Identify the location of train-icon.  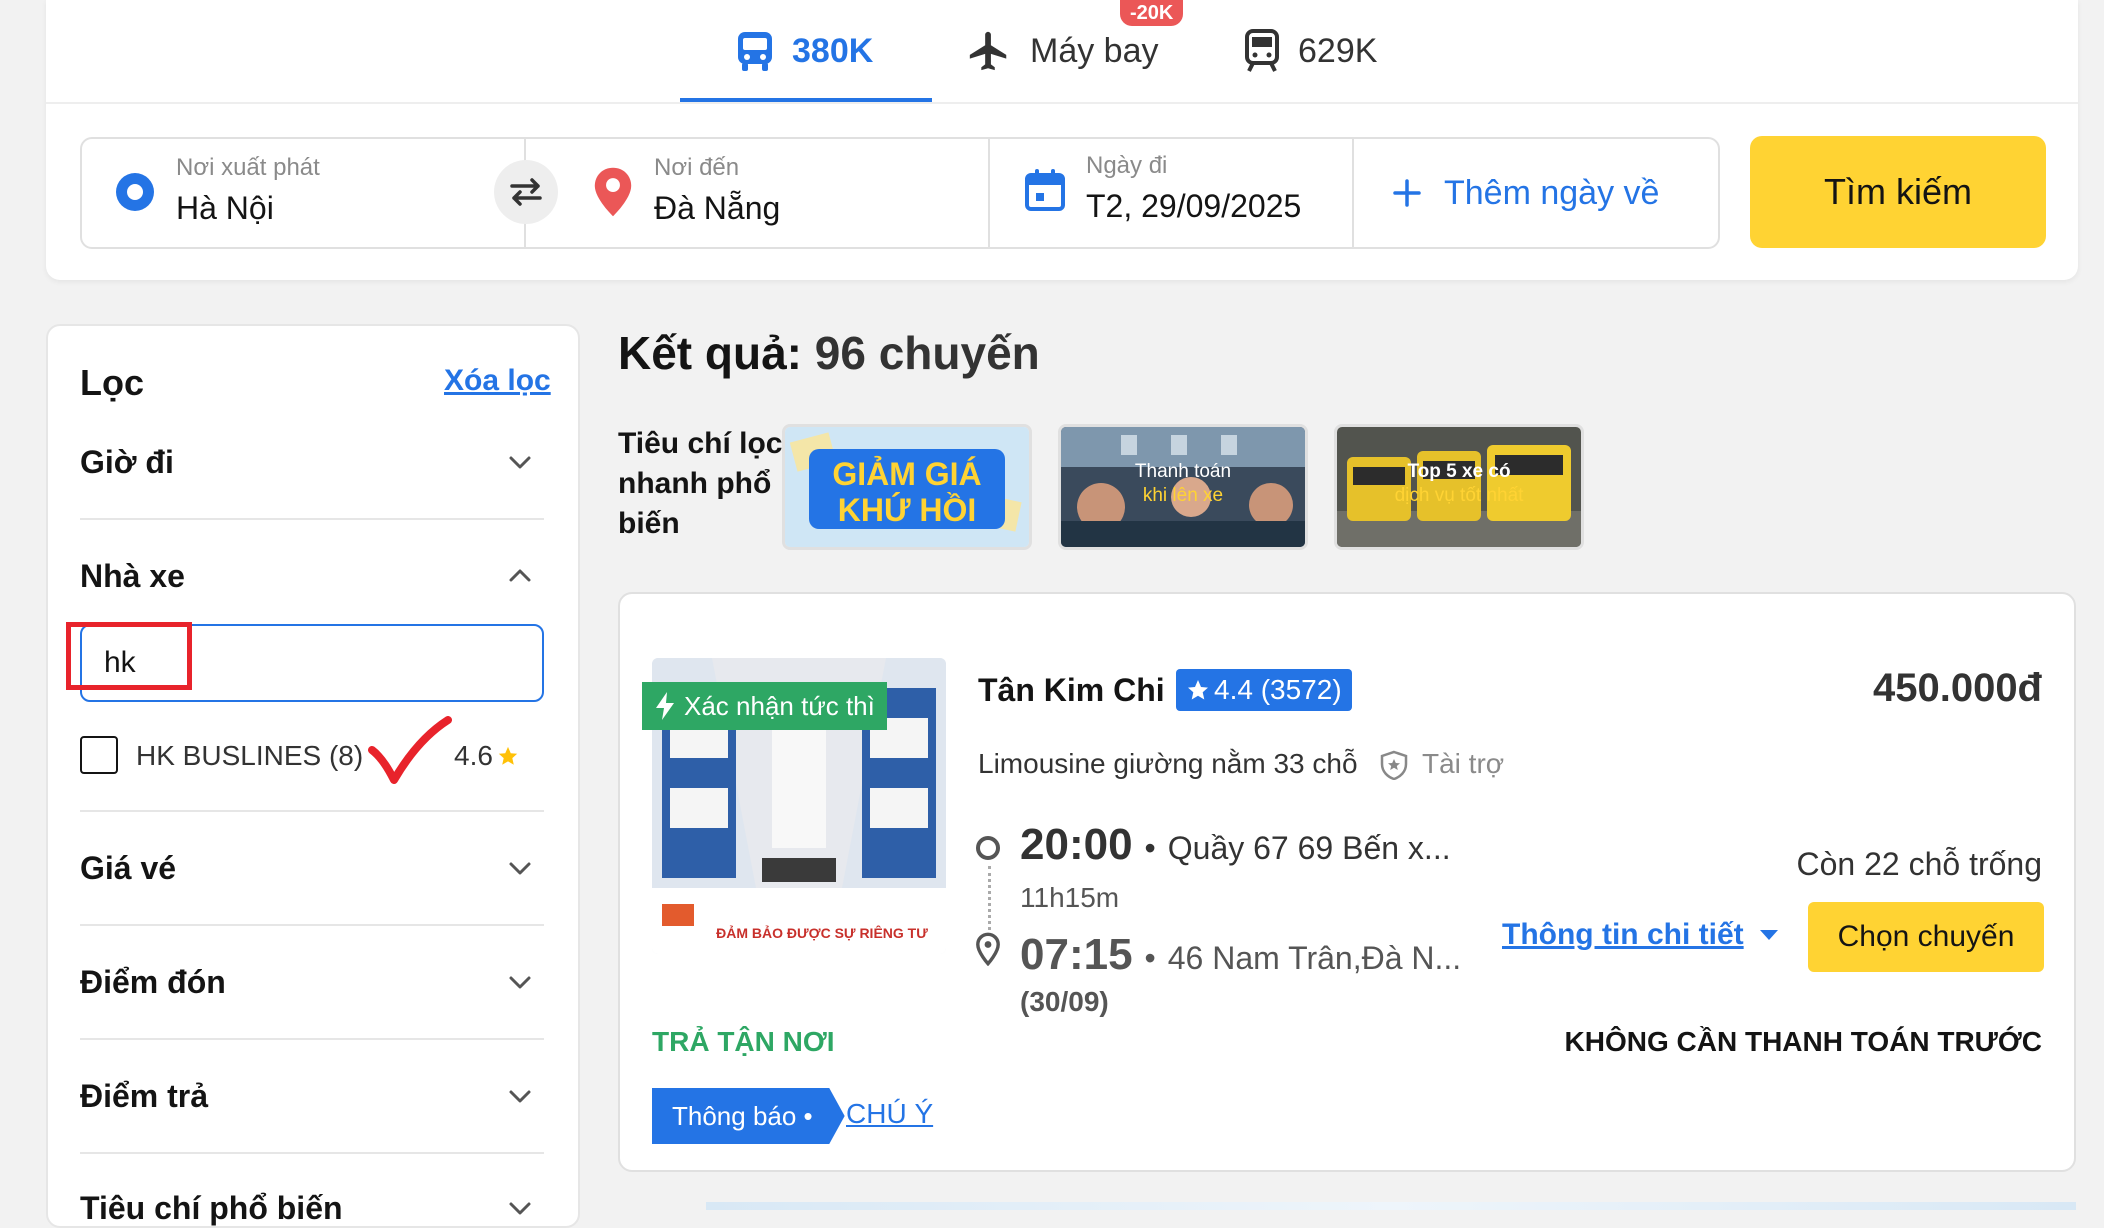
(1262, 50).